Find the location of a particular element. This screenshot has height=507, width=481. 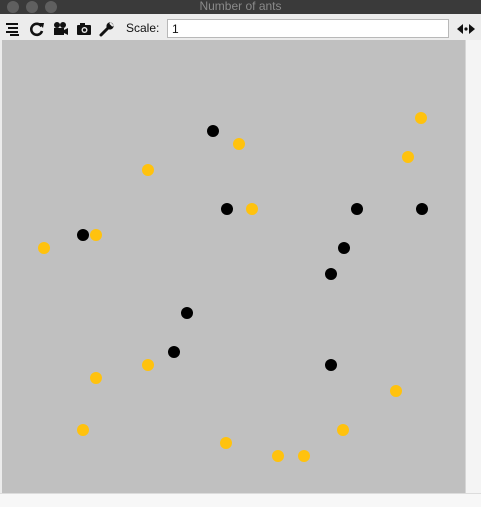

video-camera-icon is located at coordinates (61, 28).